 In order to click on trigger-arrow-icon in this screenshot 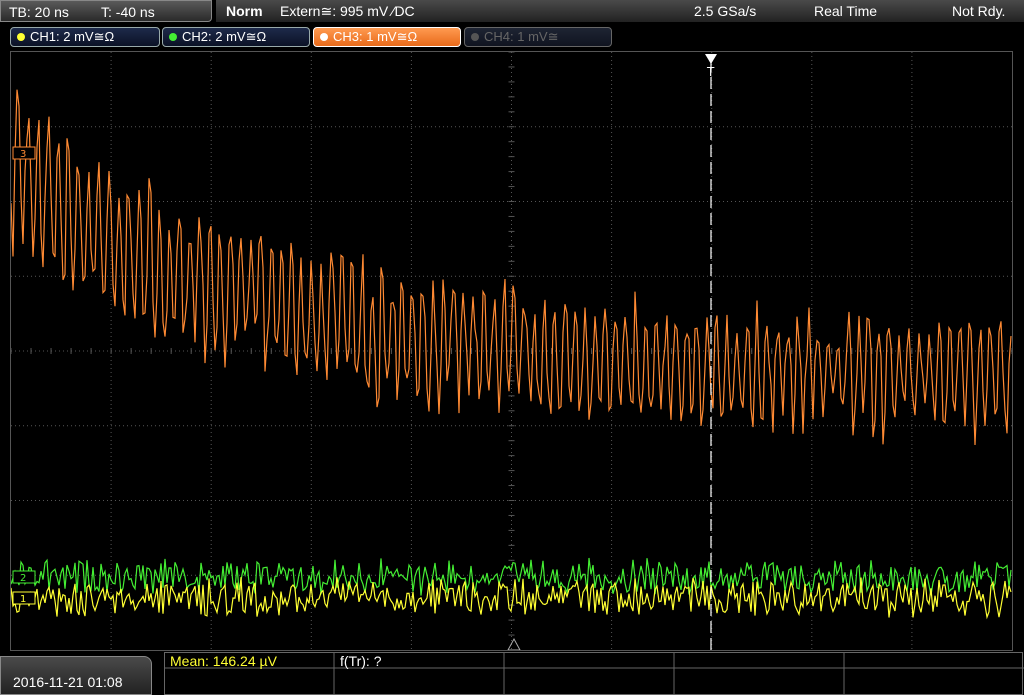, I will do `click(711, 59)`.